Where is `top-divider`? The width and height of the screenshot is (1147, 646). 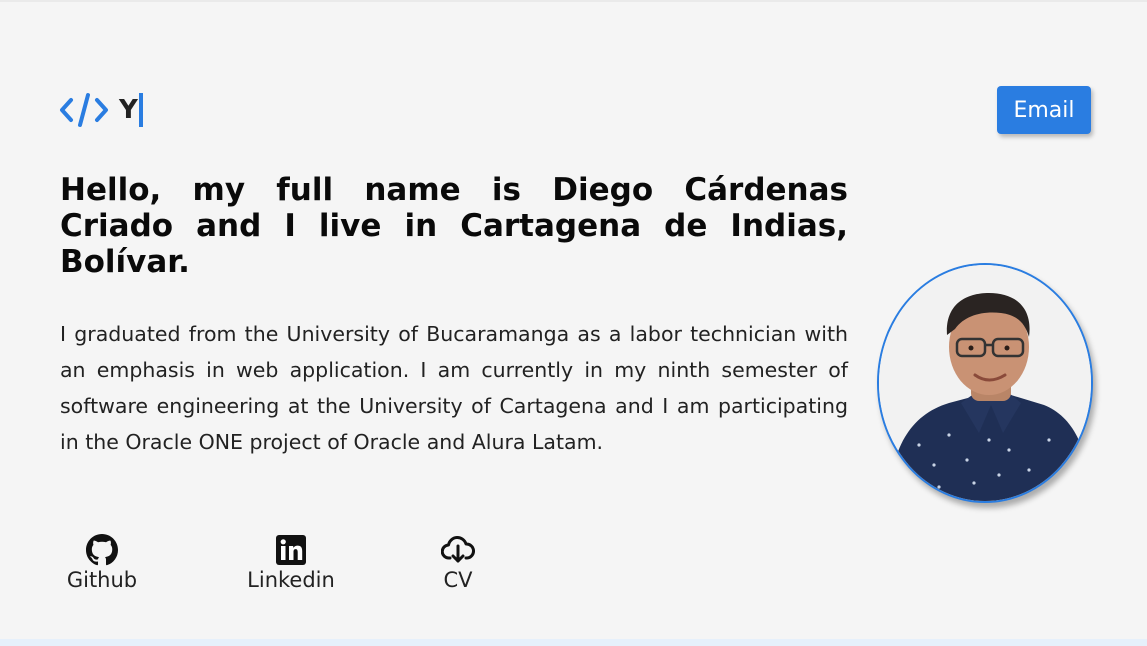 top-divider is located at coordinates (573, 1).